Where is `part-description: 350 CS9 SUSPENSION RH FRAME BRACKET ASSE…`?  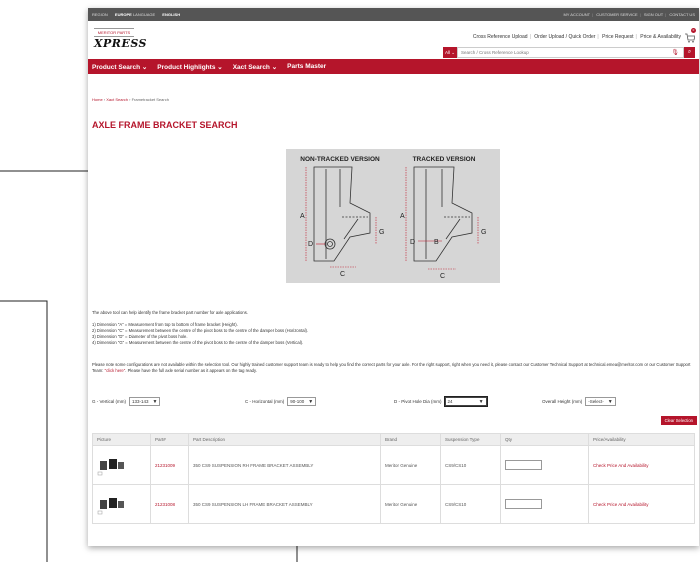
part-description: 350 CS9 SUSPENSION RH FRAME BRACKET ASSE… is located at coordinates (284, 465).